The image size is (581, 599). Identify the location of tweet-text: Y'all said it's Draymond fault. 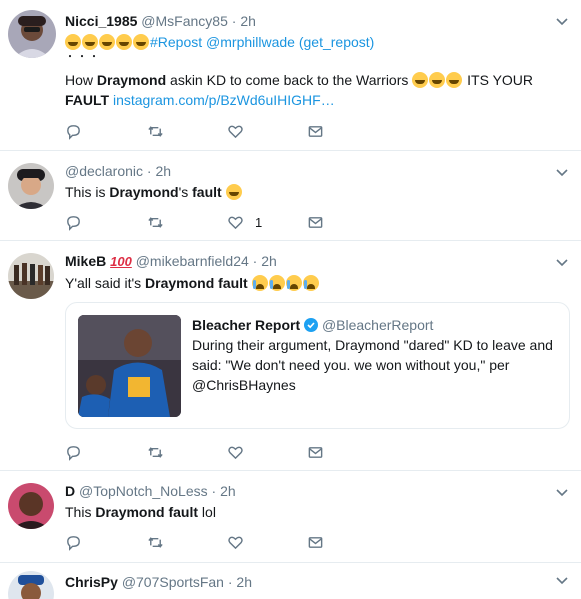
(308, 283).